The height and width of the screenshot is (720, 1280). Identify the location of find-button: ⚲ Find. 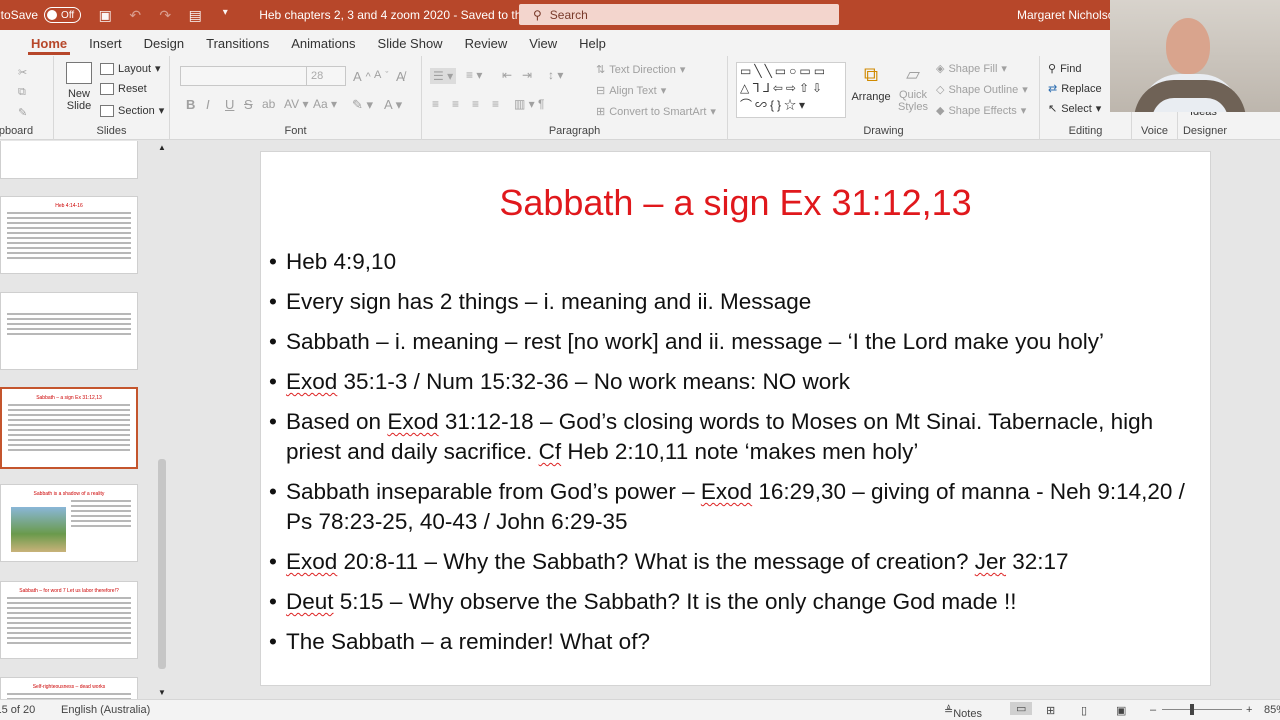
(1064, 69).